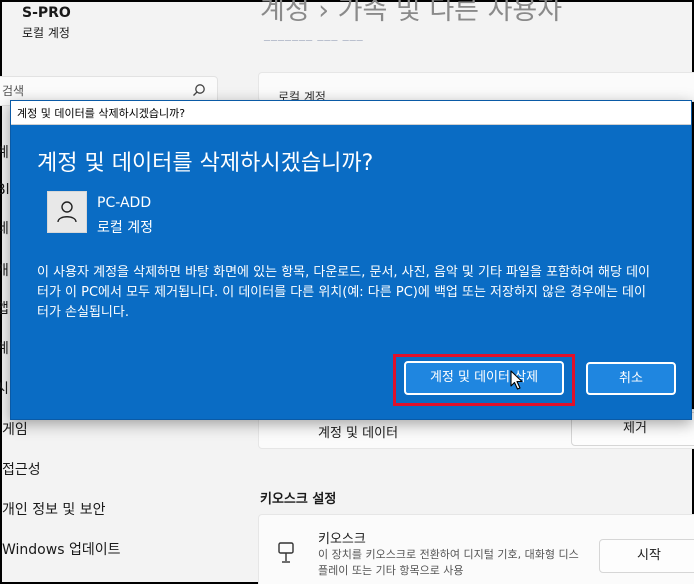 The width and height of the screenshot is (694, 584). What do you see at coordinates (4, 270) in the screenshot?
I see `sidebar-item-fragment: 개` at bounding box center [4, 270].